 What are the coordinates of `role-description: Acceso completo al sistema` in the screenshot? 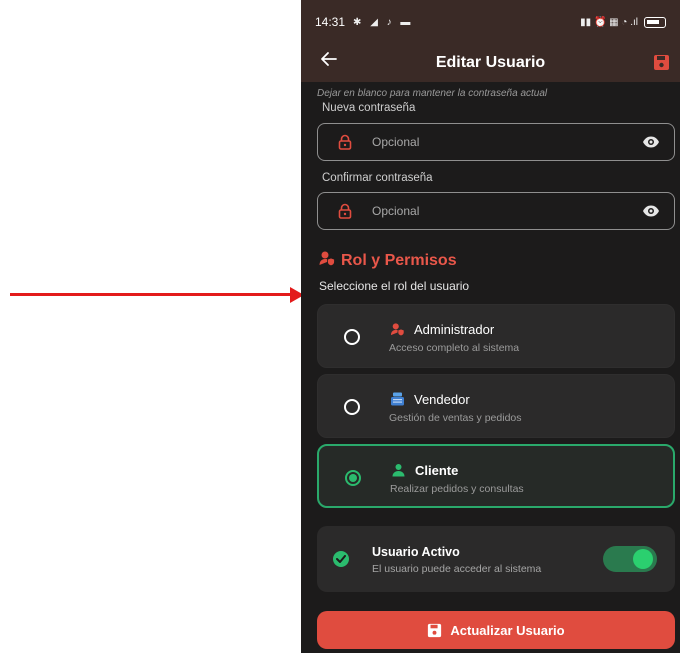 It's located at (454, 348).